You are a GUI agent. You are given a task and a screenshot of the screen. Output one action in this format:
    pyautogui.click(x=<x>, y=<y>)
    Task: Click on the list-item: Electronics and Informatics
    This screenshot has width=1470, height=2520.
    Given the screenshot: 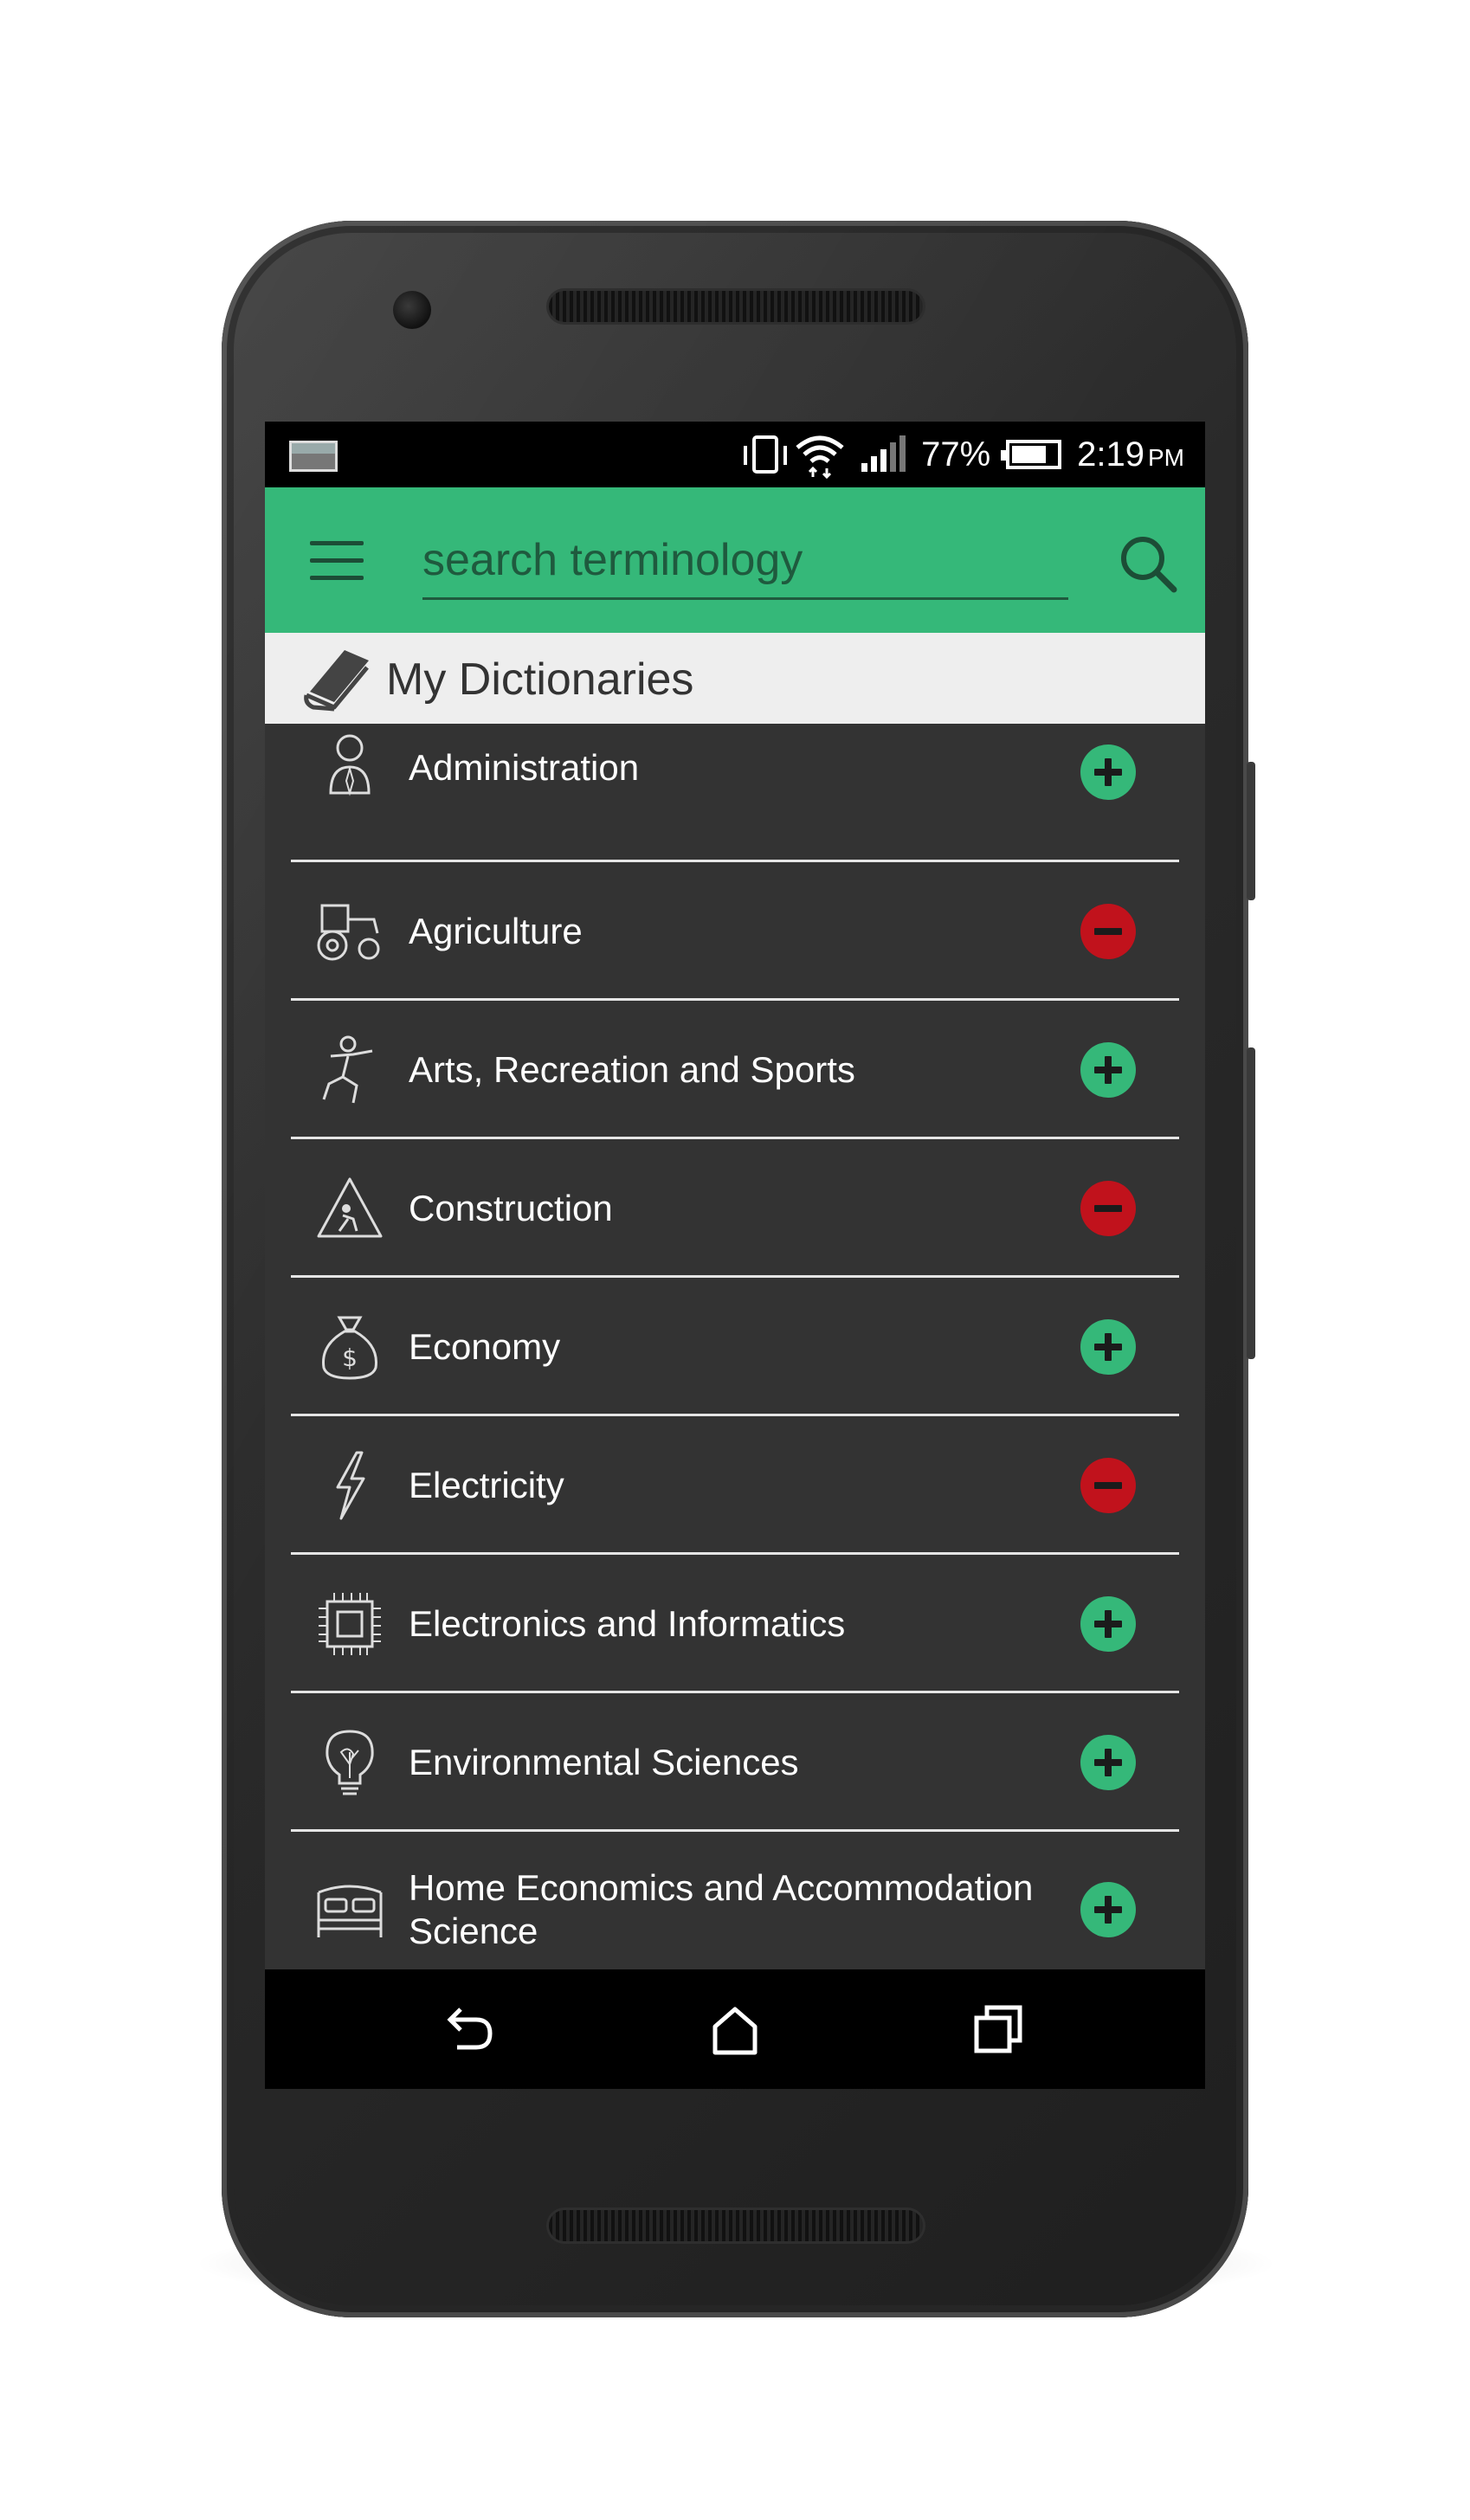 What is the action you would take?
    pyautogui.click(x=735, y=1624)
    